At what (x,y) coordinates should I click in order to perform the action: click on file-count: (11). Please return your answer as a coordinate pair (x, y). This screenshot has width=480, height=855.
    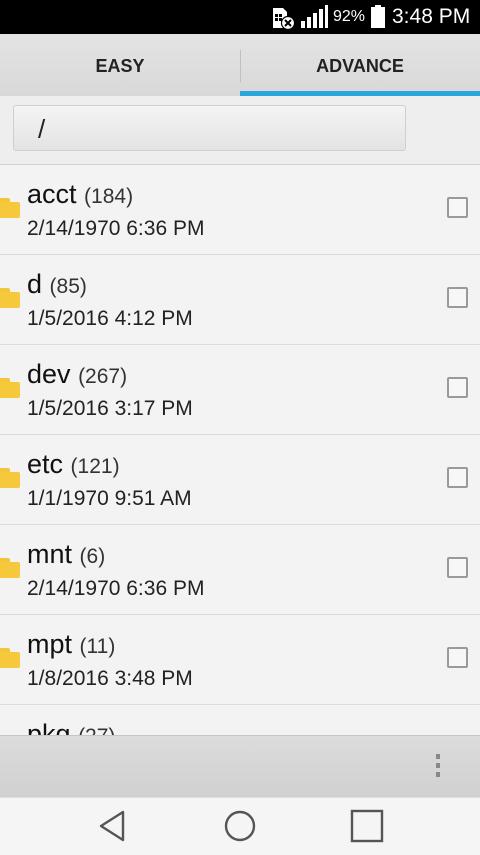
    Looking at the image, I should click on (97, 646).